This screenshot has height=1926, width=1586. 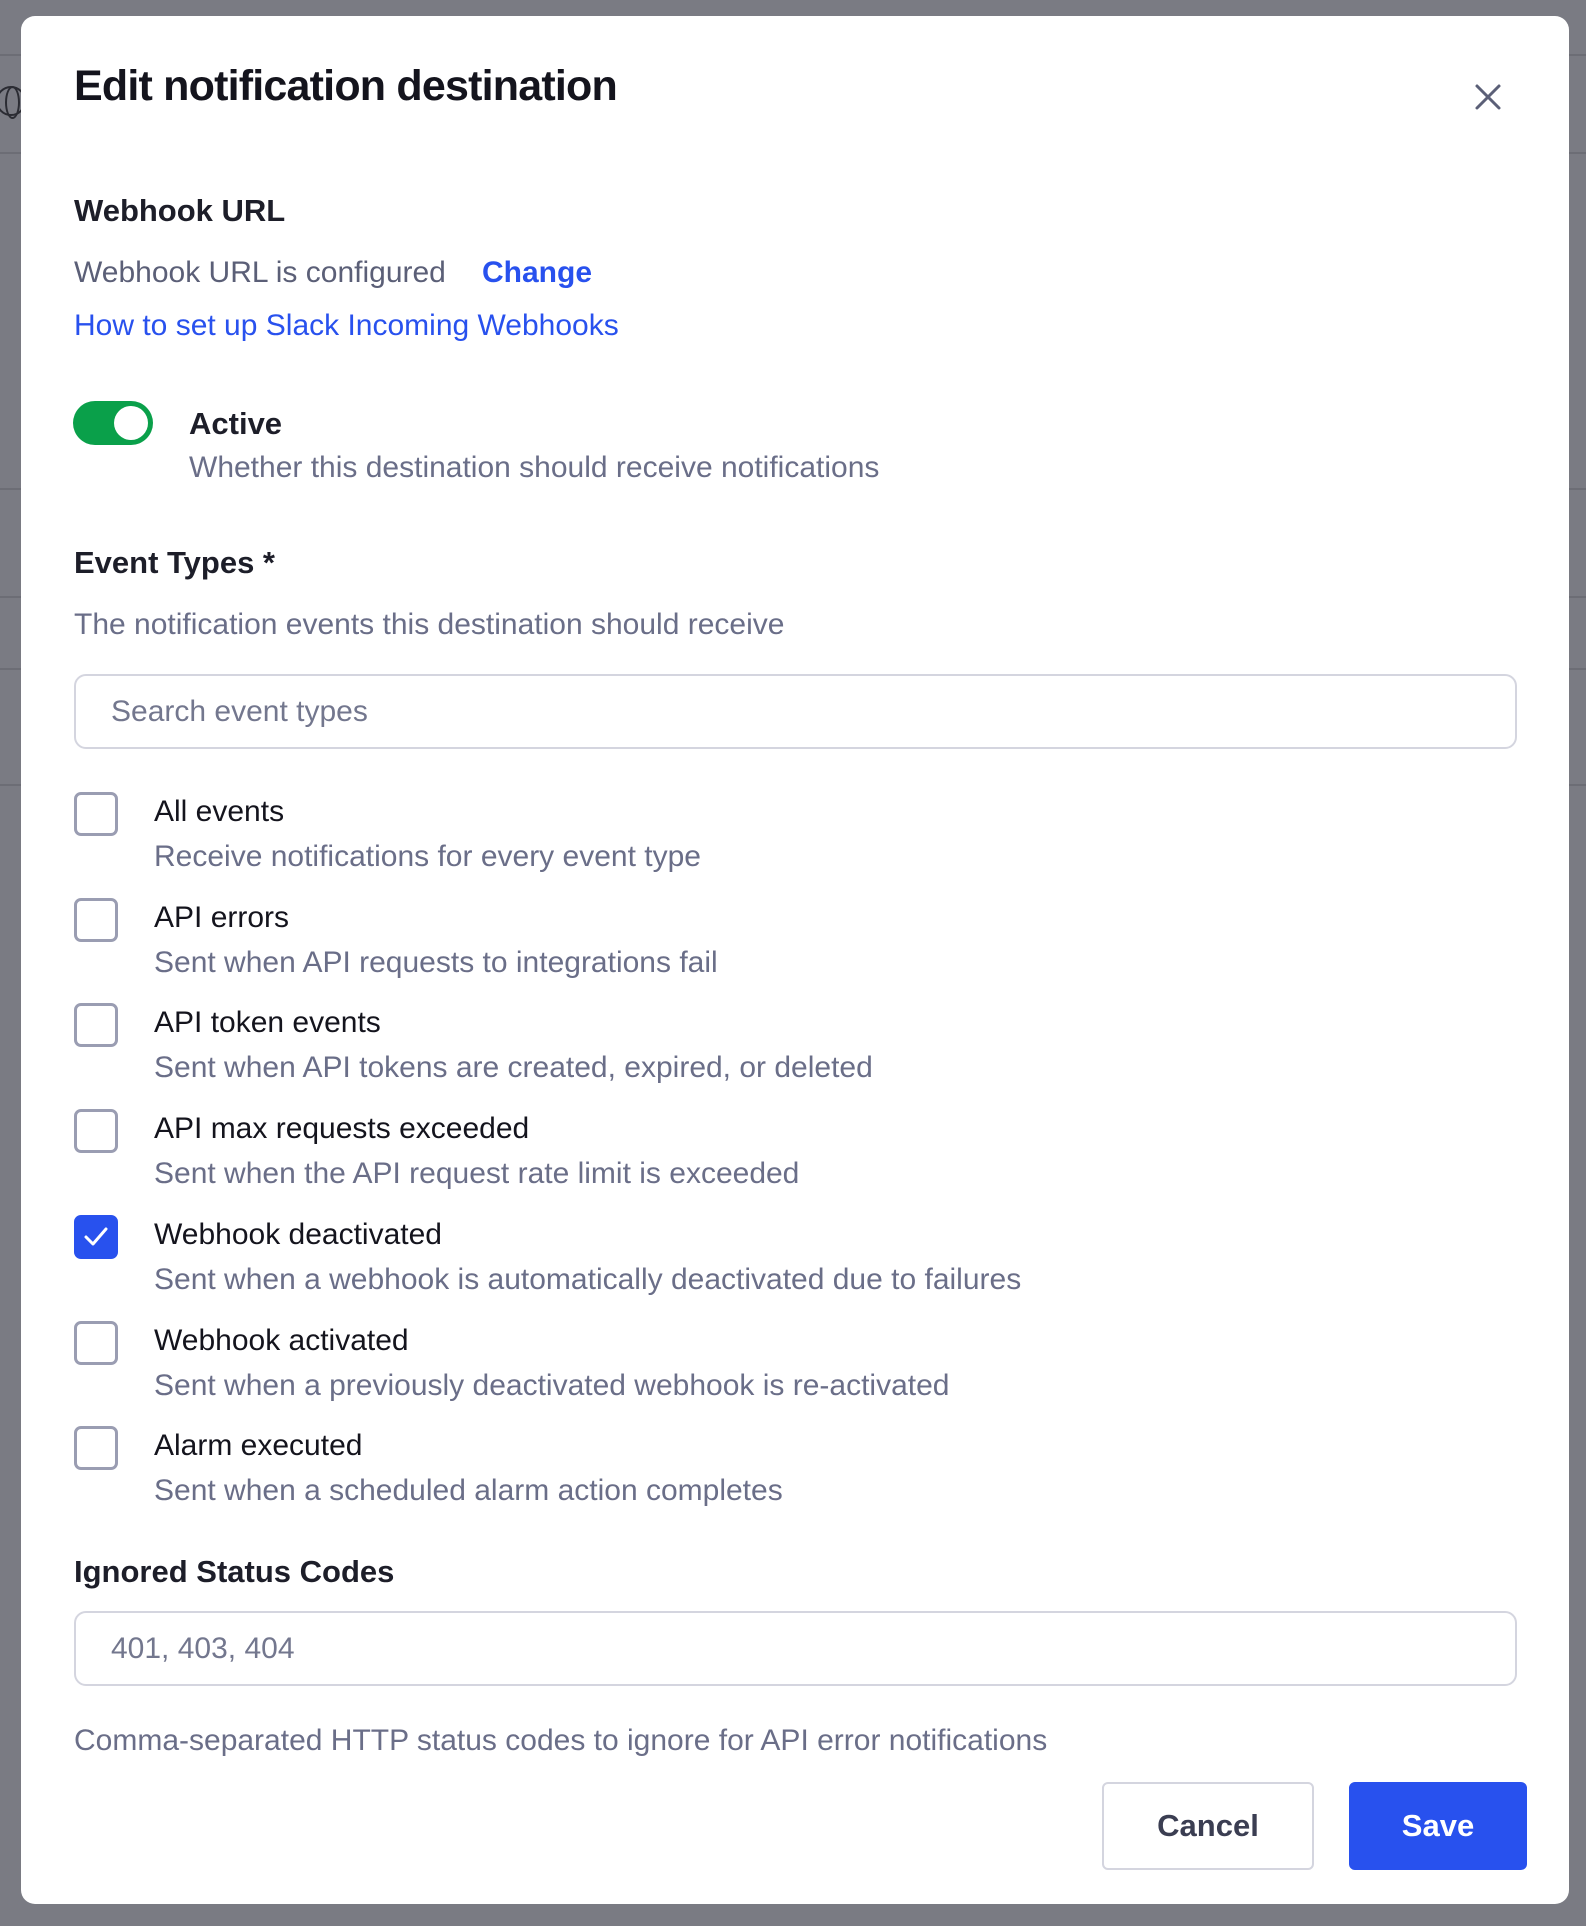 I want to click on webhook-url-label: Webhook URL, so click(x=180, y=210).